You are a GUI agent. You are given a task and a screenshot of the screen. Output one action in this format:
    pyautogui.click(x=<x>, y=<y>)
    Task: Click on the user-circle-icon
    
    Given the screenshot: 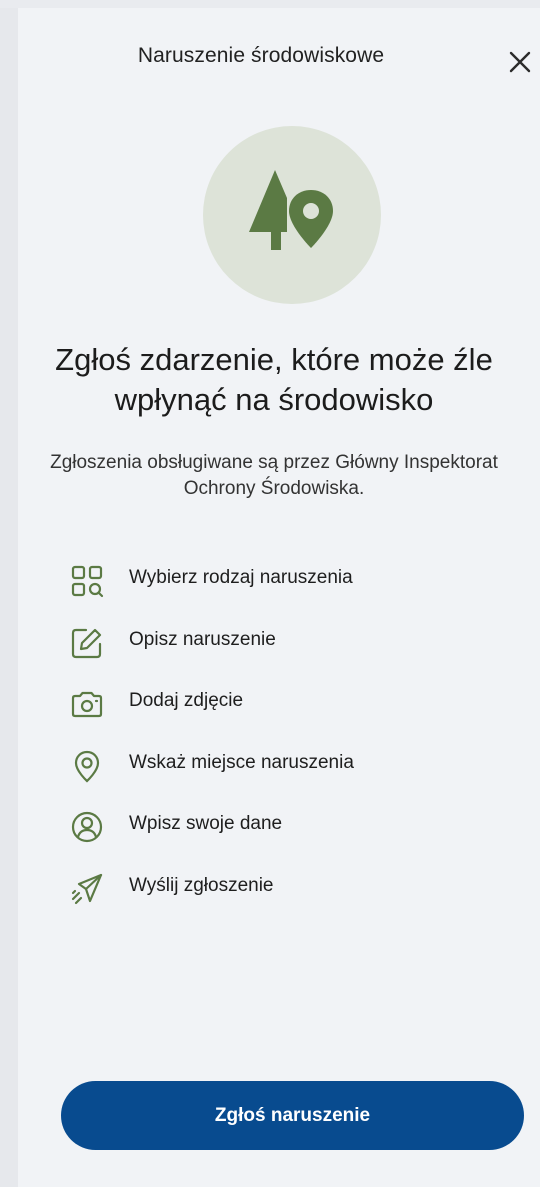 What is the action you would take?
    pyautogui.click(x=87, y=827)
    